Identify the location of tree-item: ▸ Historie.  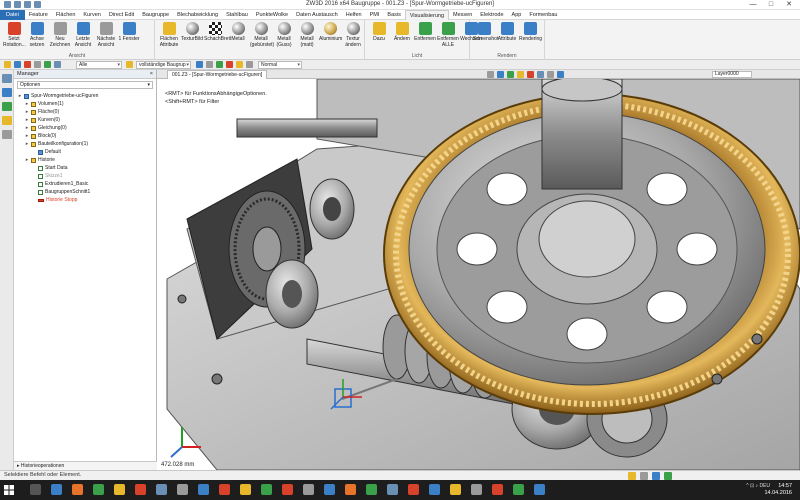
(40, 160).